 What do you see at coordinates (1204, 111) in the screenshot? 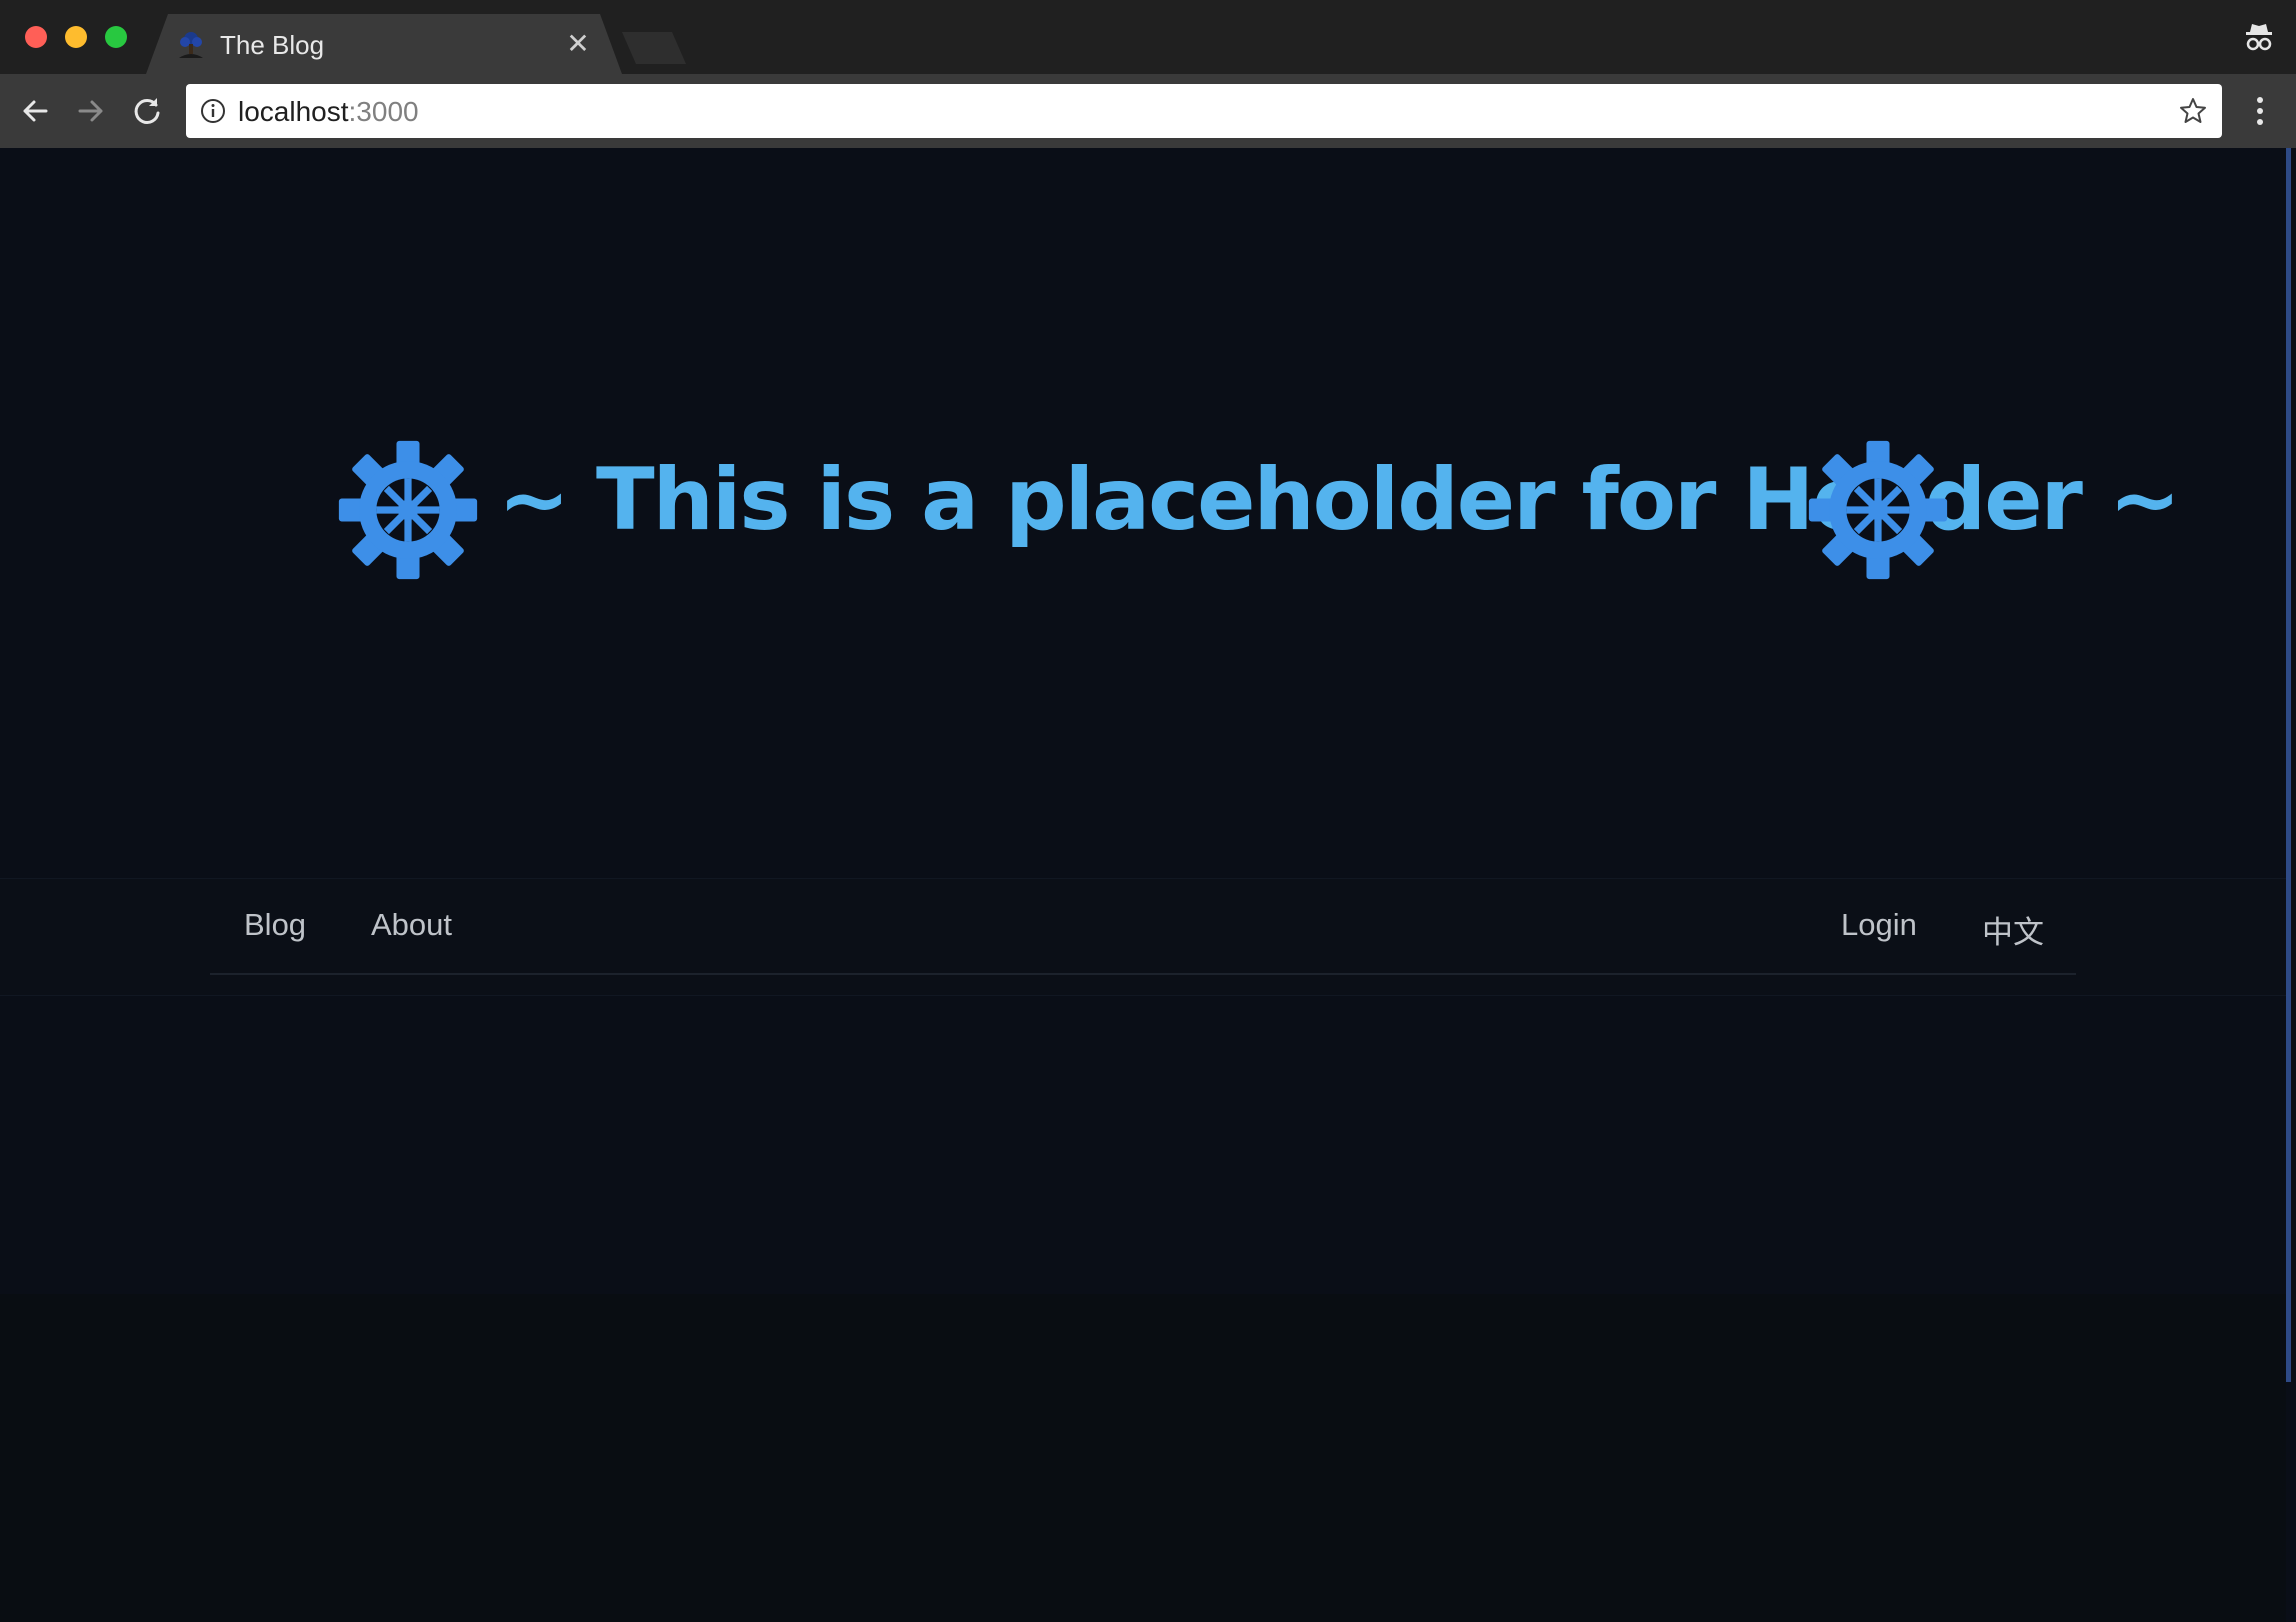
I see `address-bar: localhost:3000` at bounding box center [1204, 111].